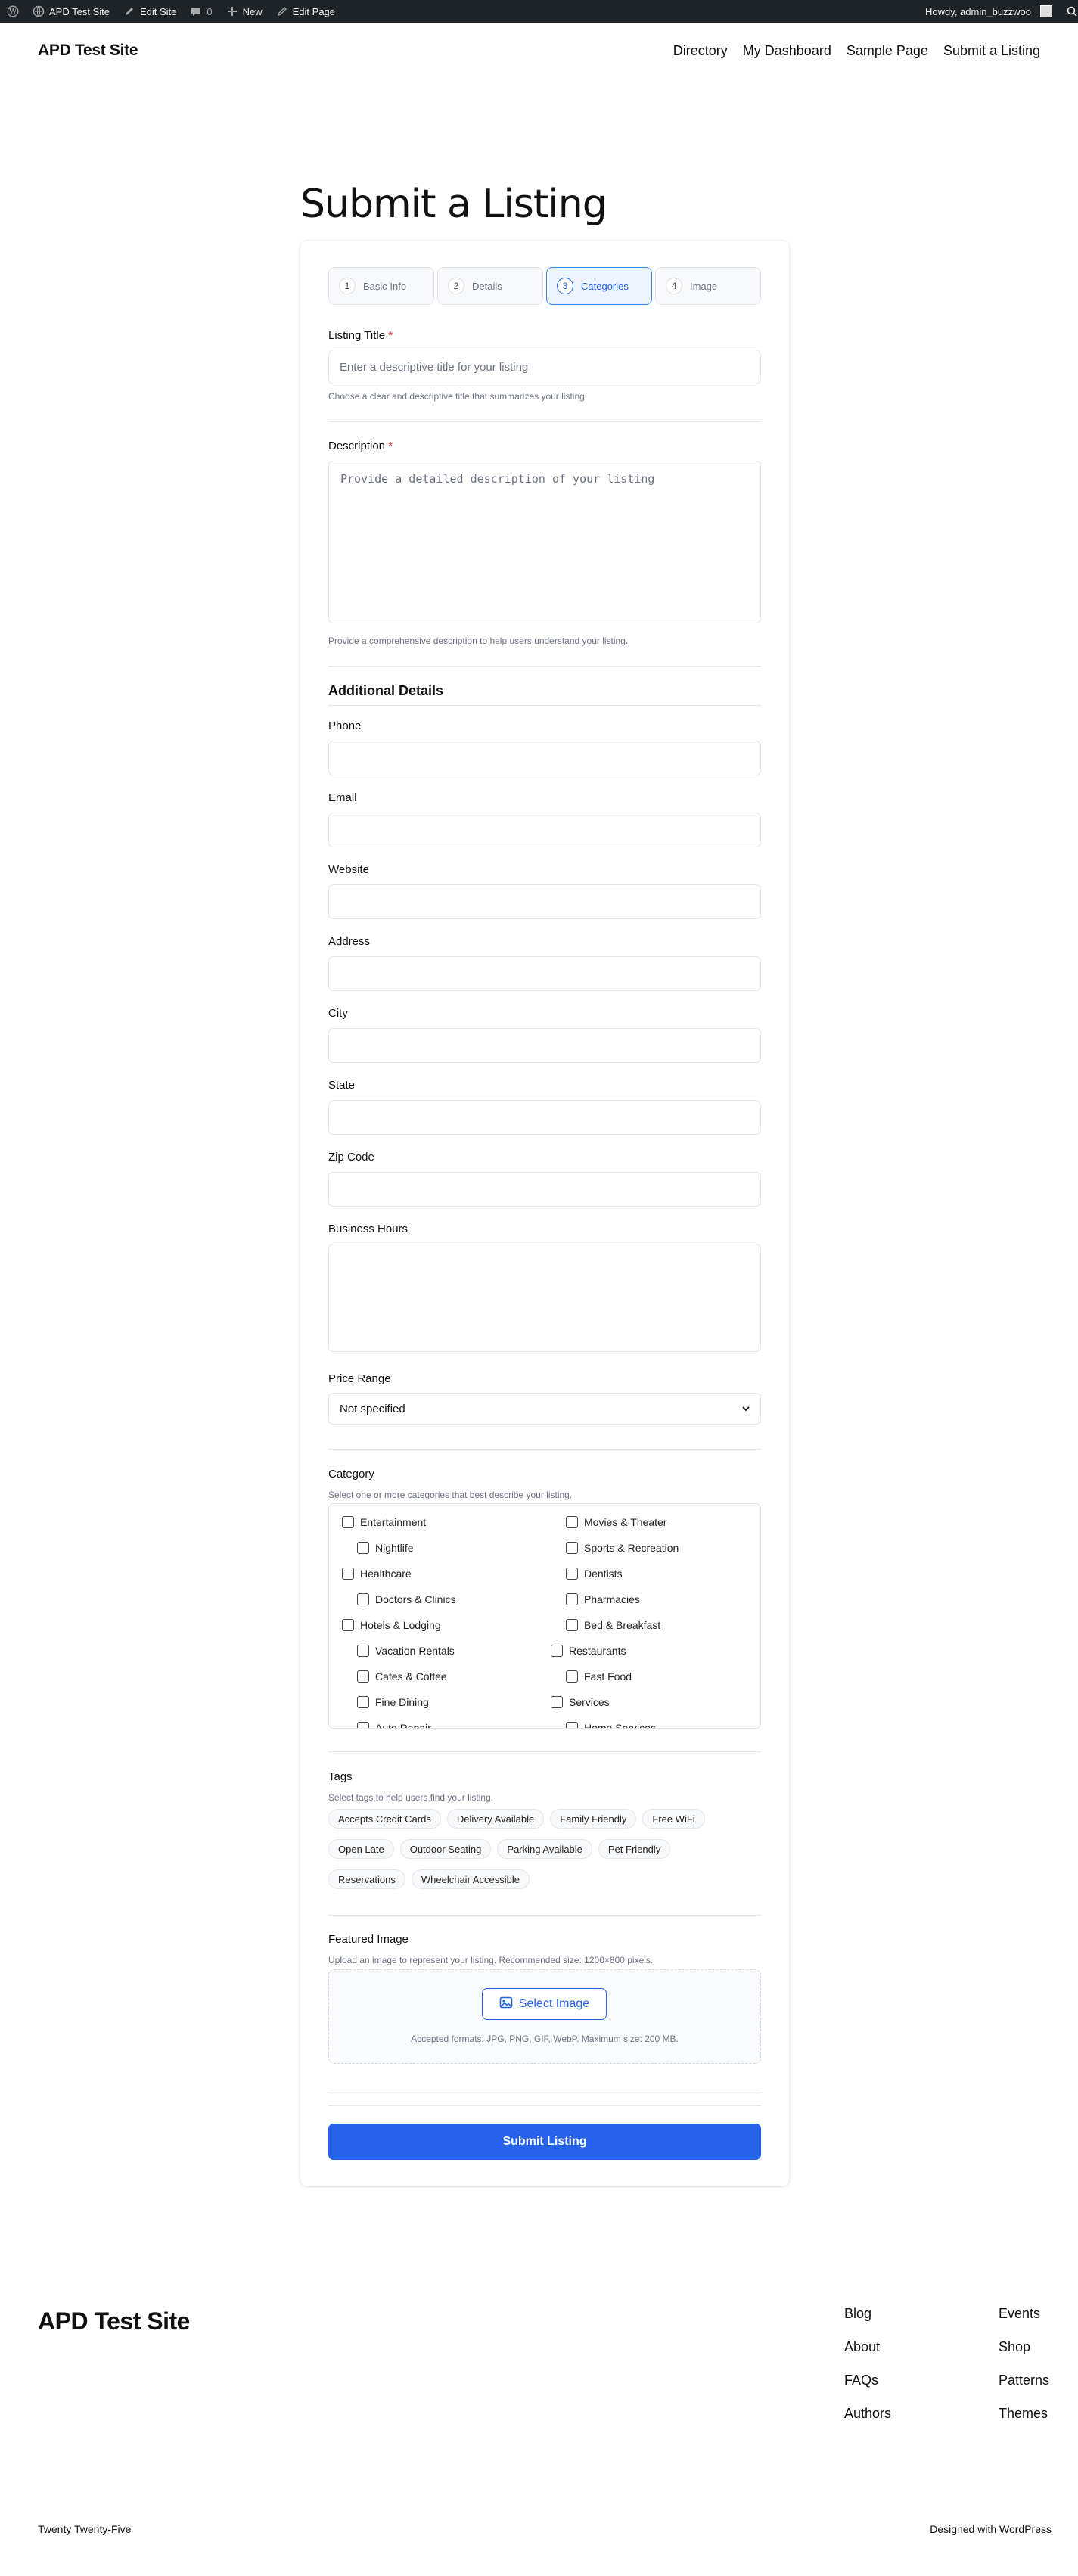 The image size is (1078, 2576). What do you see at coordinates (445, 1849) in the screenshot?
I see `tag-outdoor-seating: Outdoor Seating` at bounding box center [445, 1849].